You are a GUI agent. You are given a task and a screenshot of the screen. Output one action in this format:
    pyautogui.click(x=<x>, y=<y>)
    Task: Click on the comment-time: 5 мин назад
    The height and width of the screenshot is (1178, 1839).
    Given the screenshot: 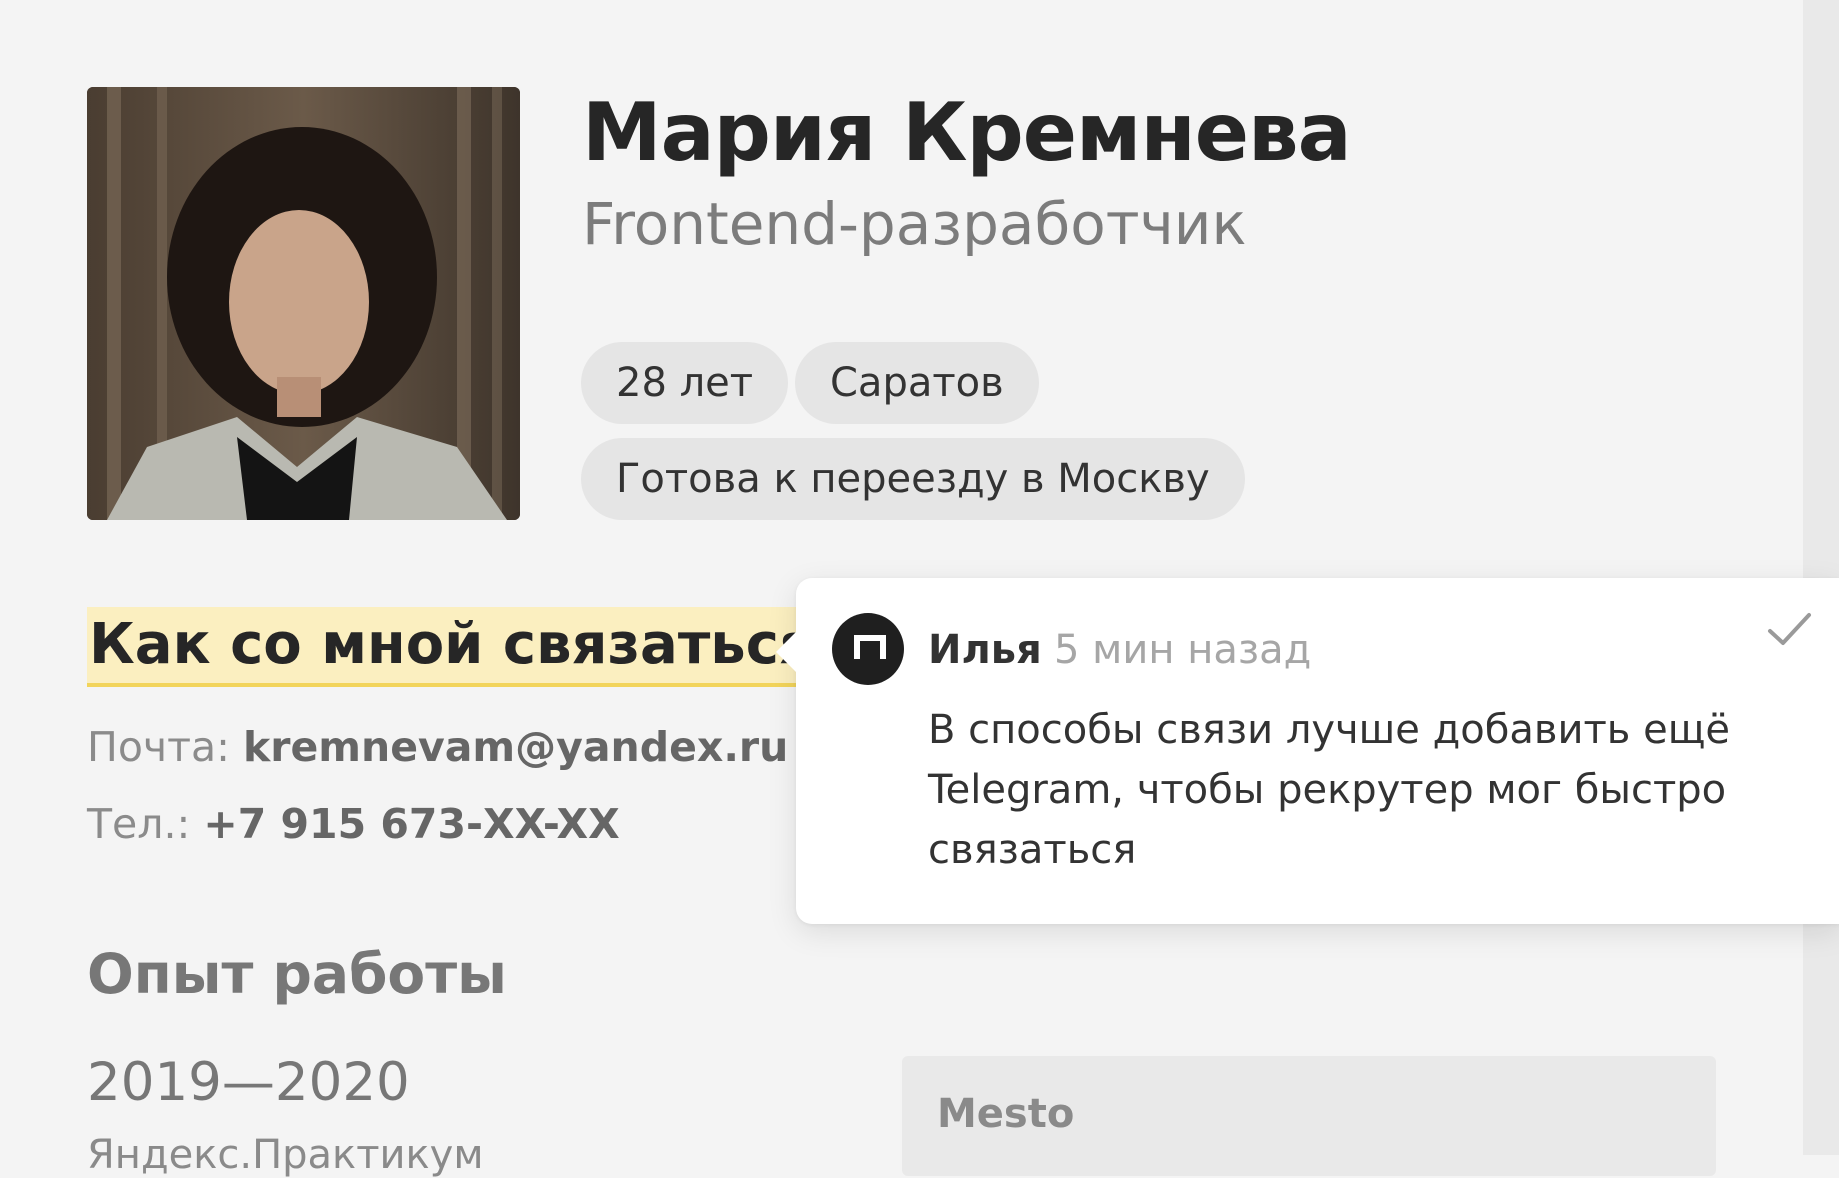 What is the action you would take?
    pyautogui.click(x=1183, y=650)
    